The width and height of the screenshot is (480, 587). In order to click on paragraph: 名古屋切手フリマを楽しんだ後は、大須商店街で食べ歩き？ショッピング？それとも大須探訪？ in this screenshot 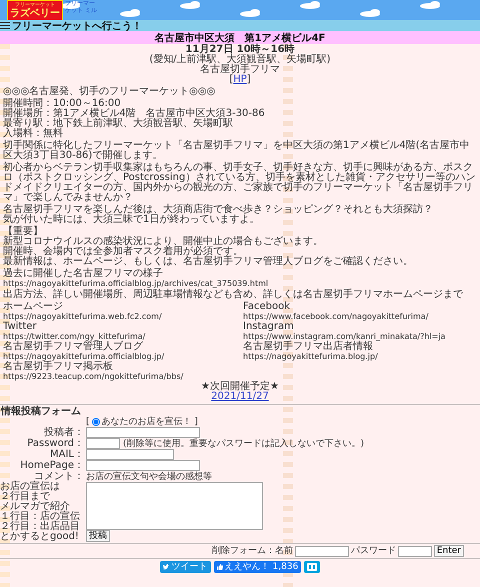, I will do `click(218, 210)`.